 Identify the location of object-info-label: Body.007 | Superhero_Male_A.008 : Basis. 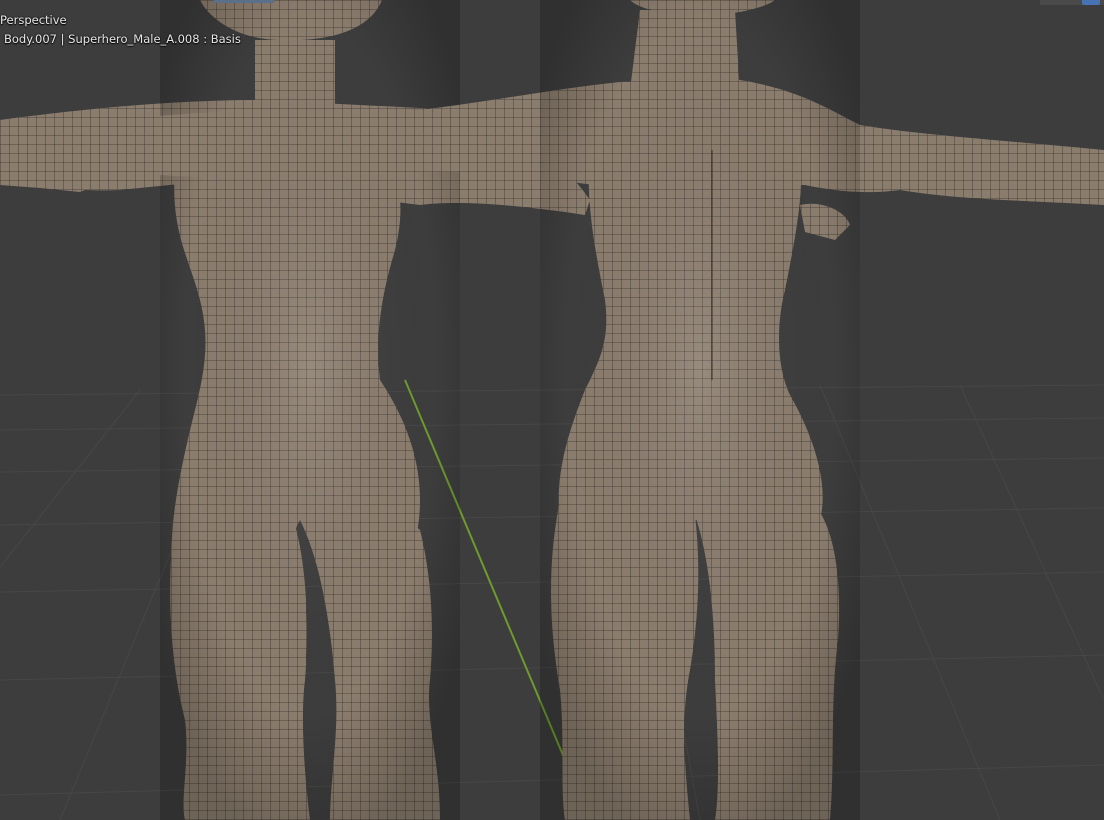
(122, 39).